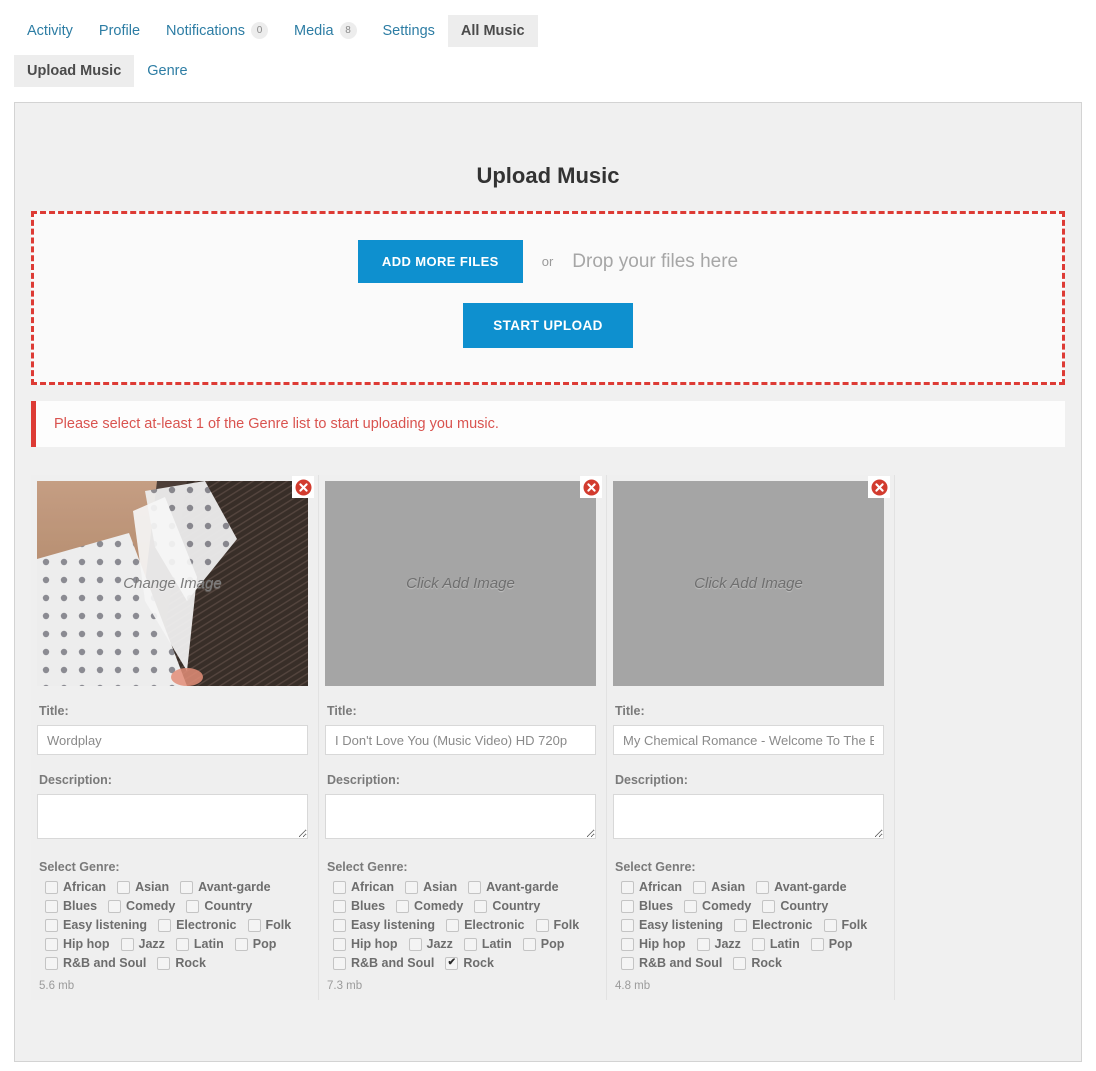 The height and width of the screenshot is (1071, 1096). What do you see at coordinates (50, 31) in the screenshot?
I see `nav-item-activity: Activity` at bounding box center [50, 31].